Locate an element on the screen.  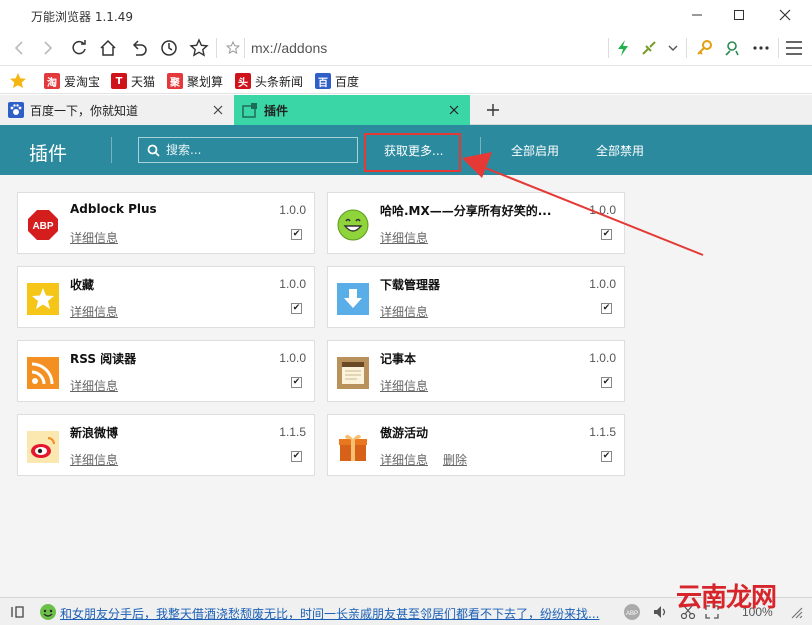
minimize-button is located at coordinates (697, 15).